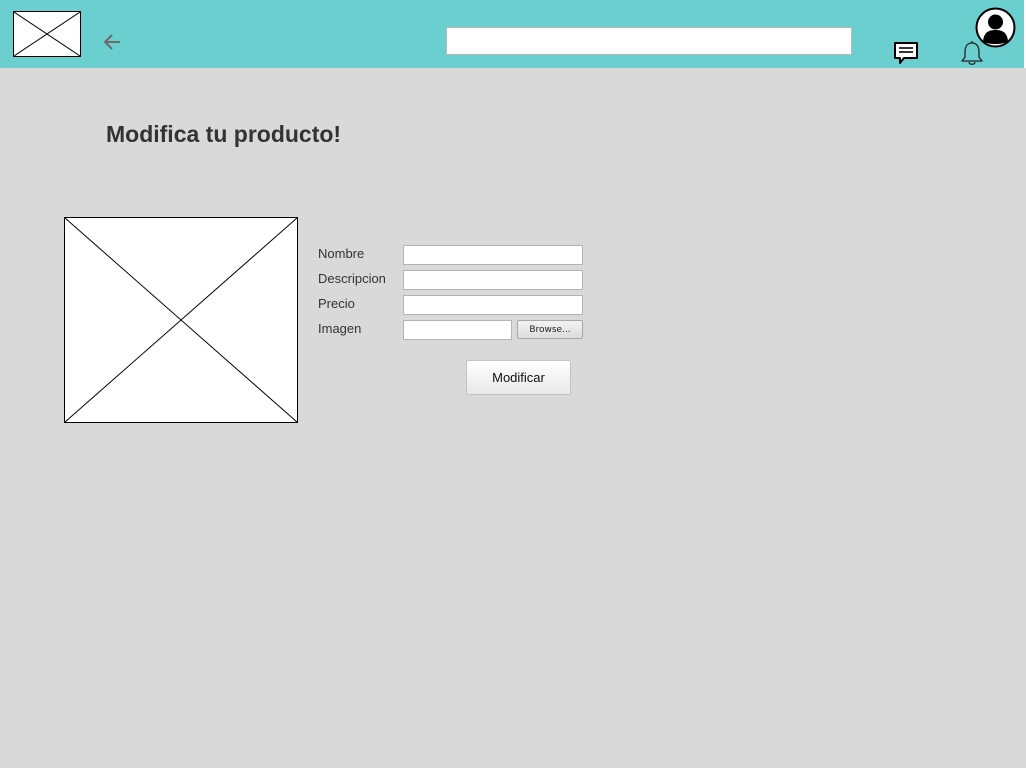  I want to click on search-input, so click(649, 41).